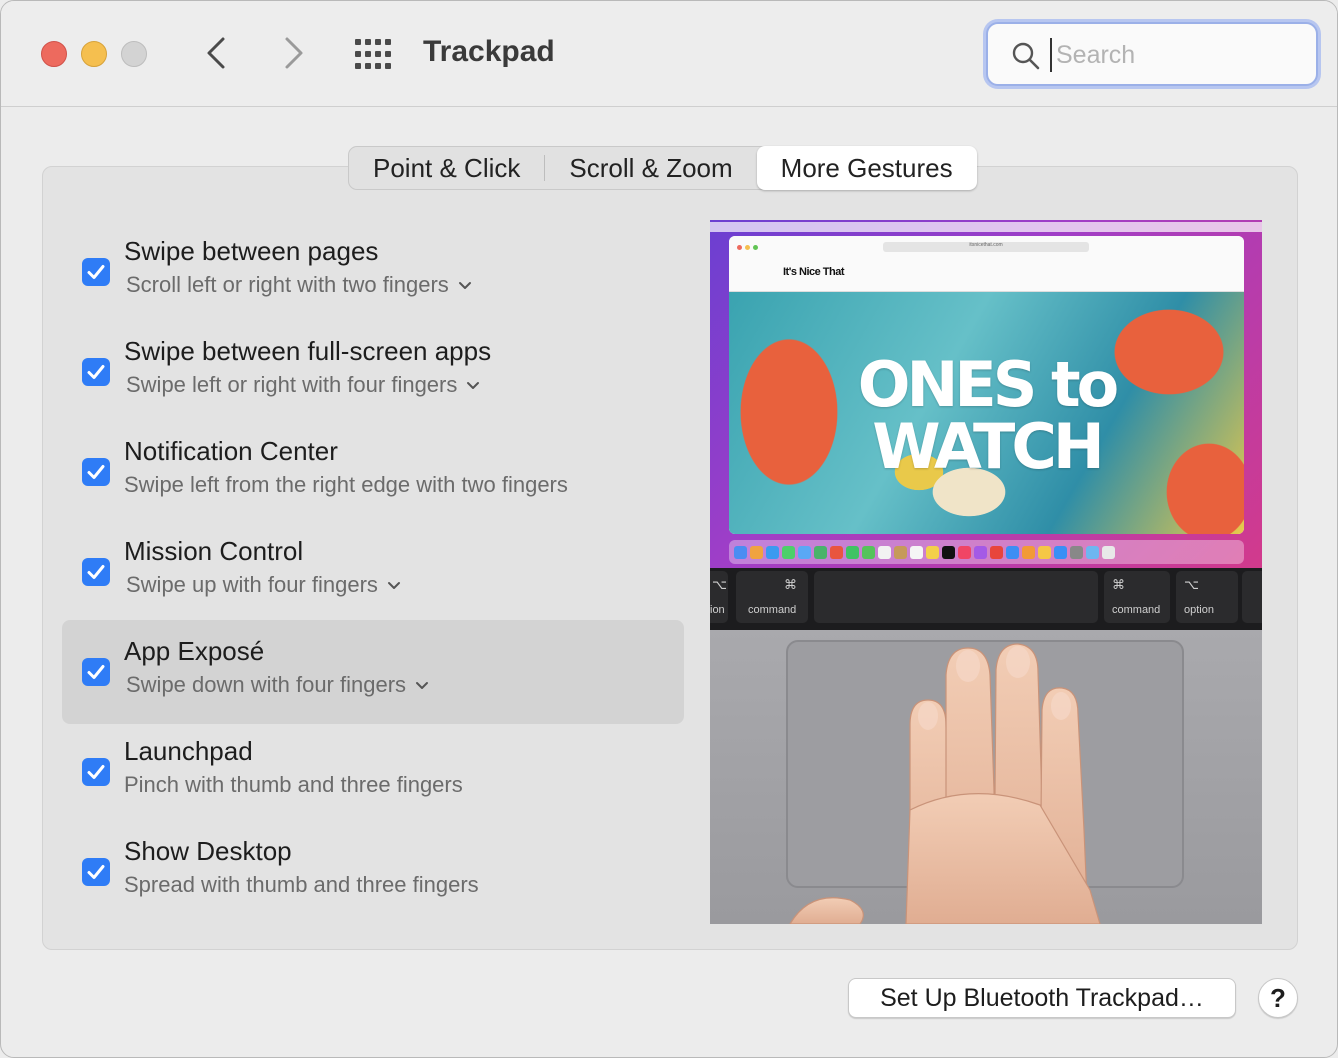  Describe the element at coordinates (308, 351) in the screenshot. I see `gesture-label: Swipe between full-screen apps` at that location.